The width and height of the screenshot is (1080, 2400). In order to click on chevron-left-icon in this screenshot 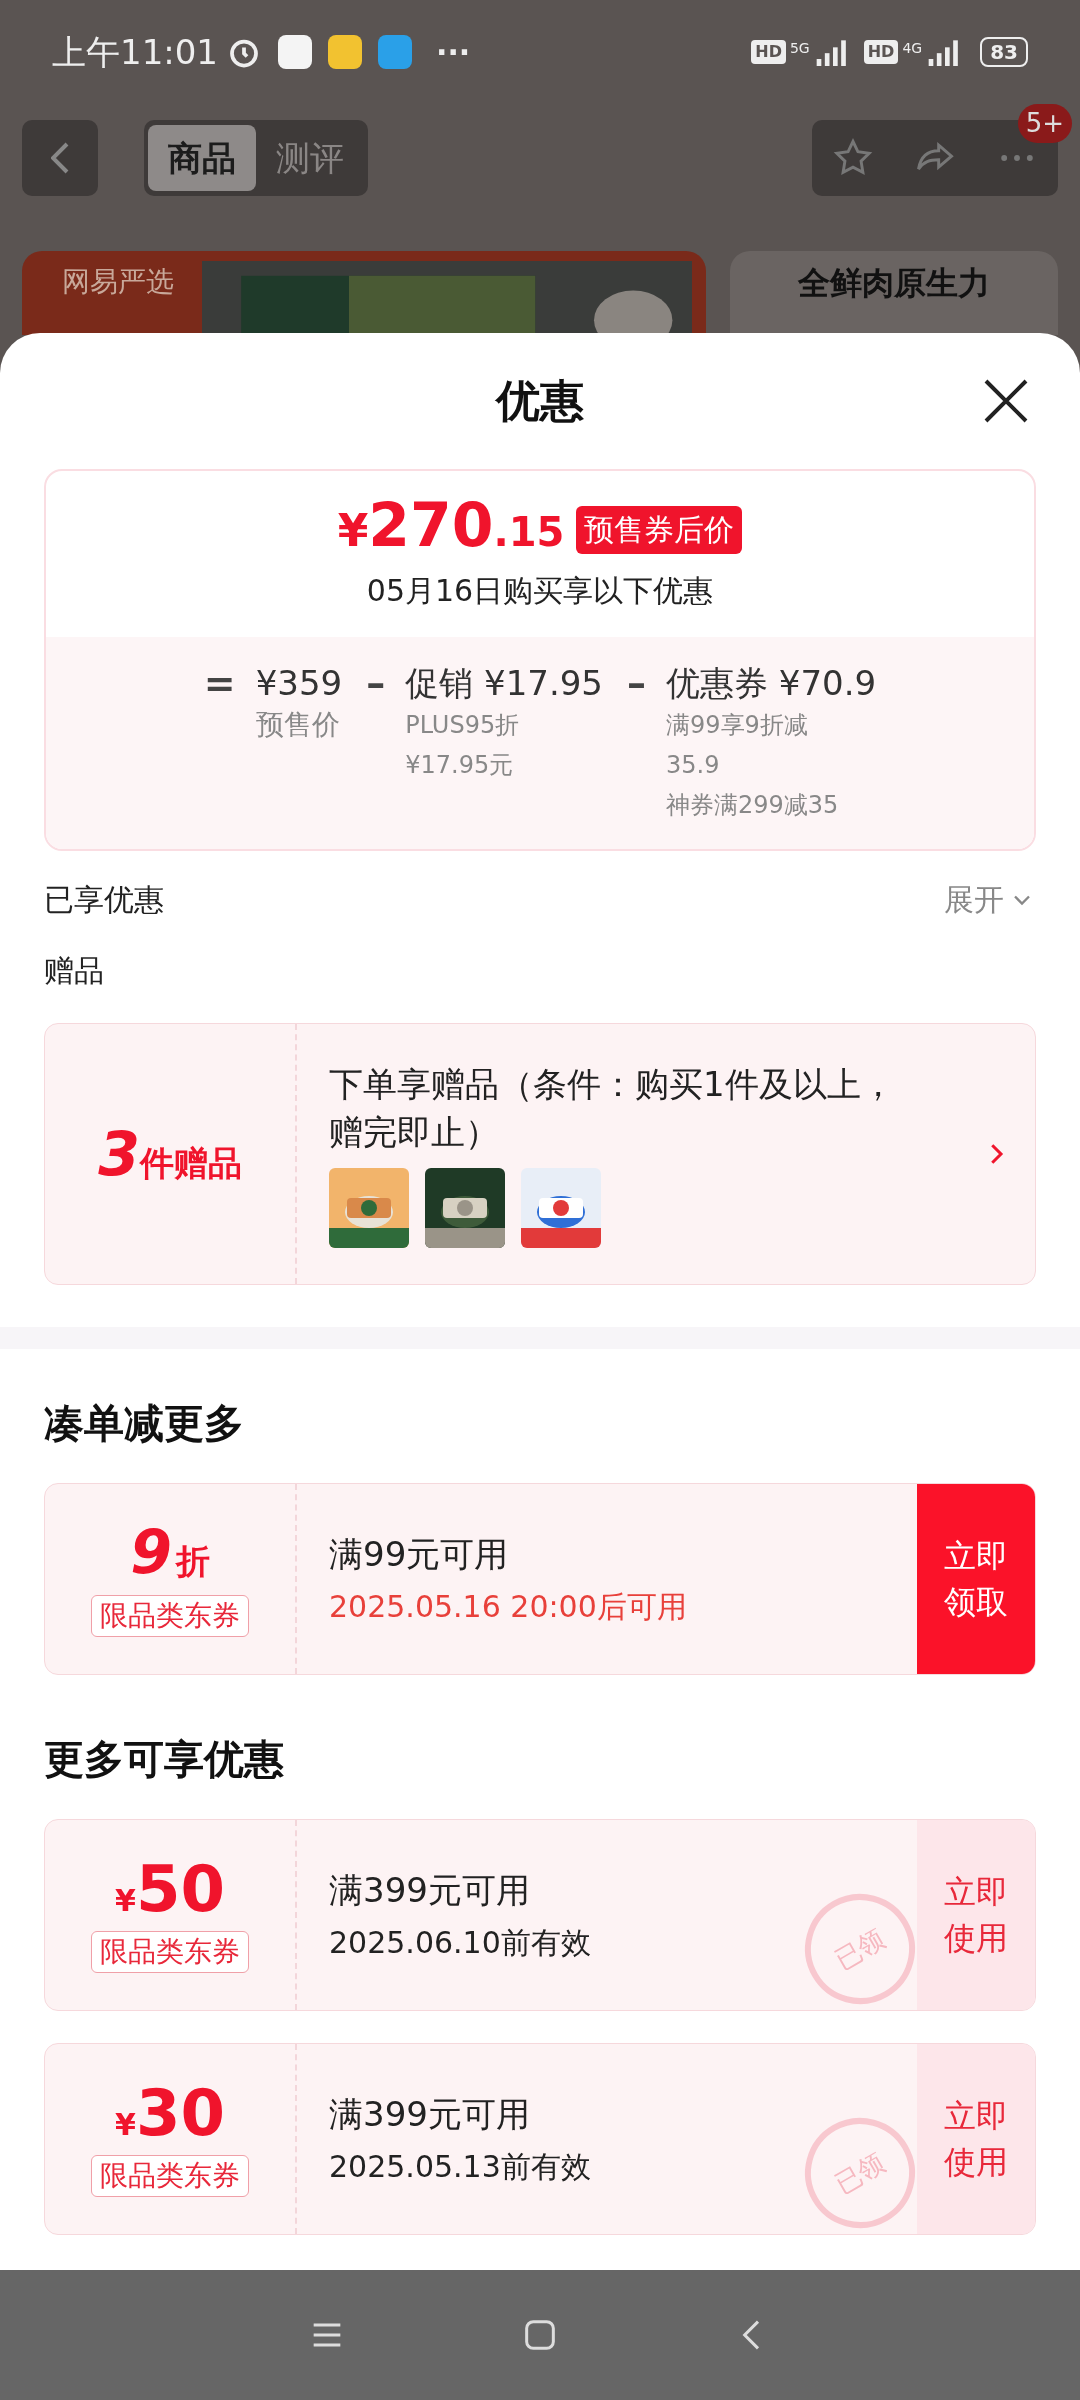, I will do `click(60, 158)`.